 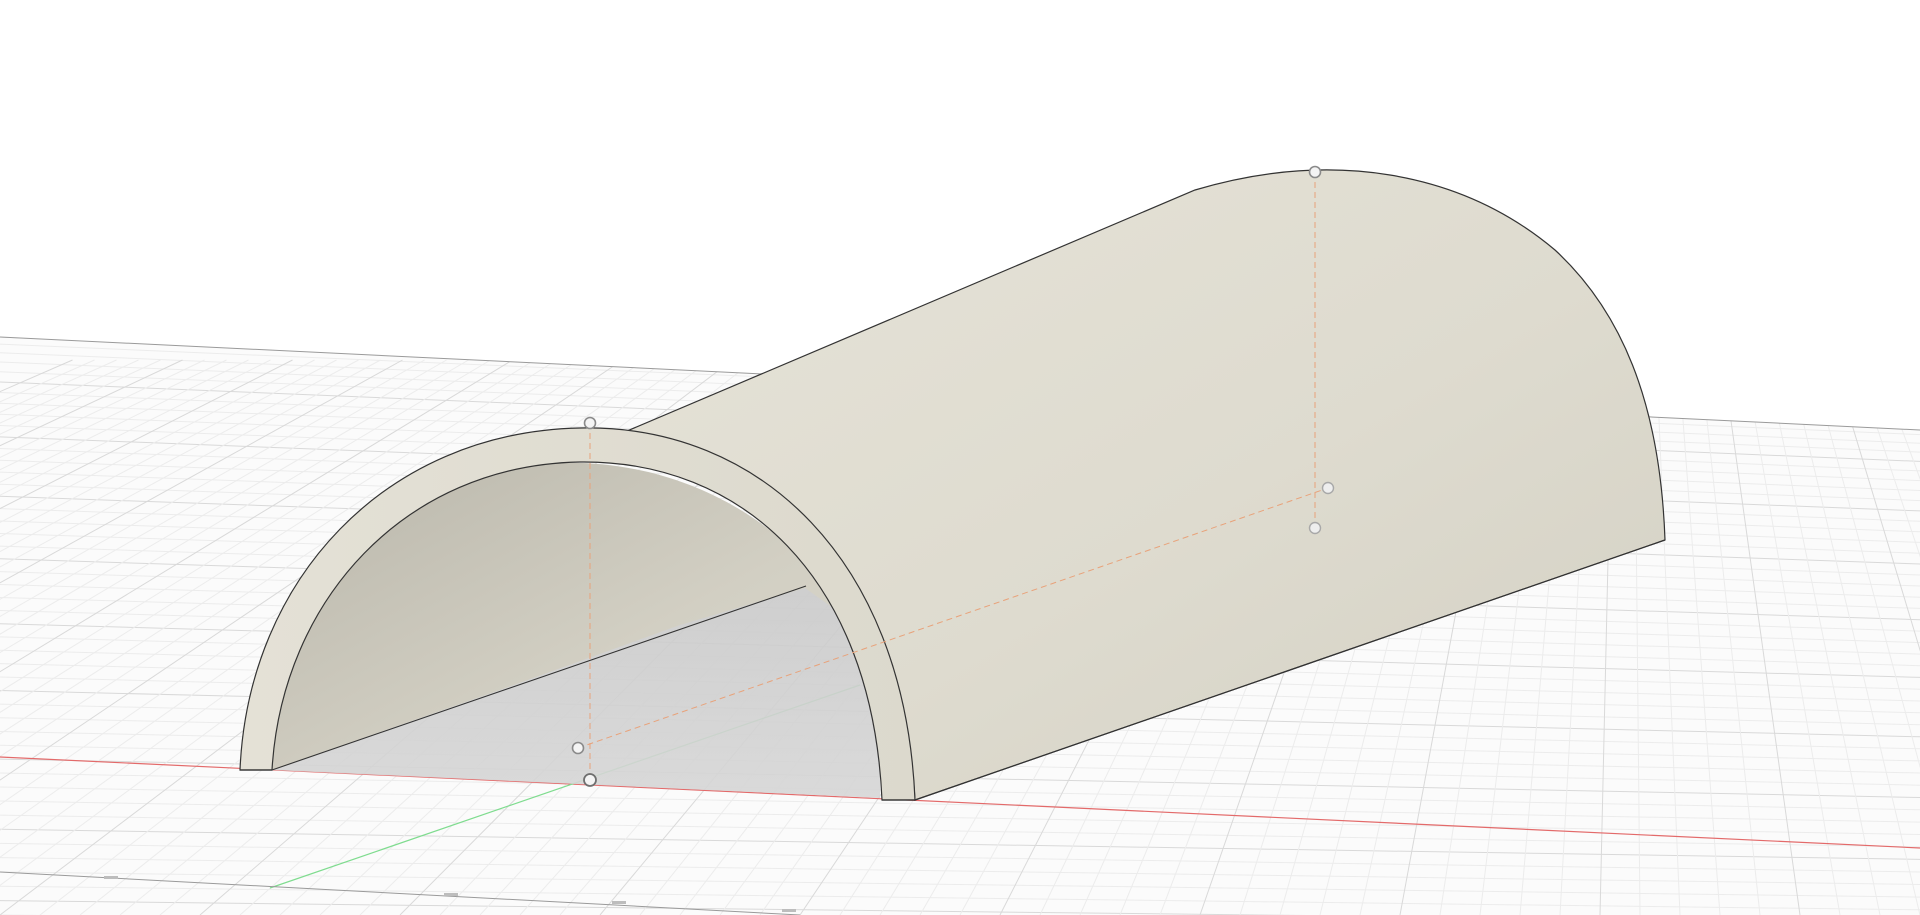 What do you see at coordinates (1315, 528) in the screenshot?
I see `sketch-point-rear-bottom` at bounding box center [1315, 528].